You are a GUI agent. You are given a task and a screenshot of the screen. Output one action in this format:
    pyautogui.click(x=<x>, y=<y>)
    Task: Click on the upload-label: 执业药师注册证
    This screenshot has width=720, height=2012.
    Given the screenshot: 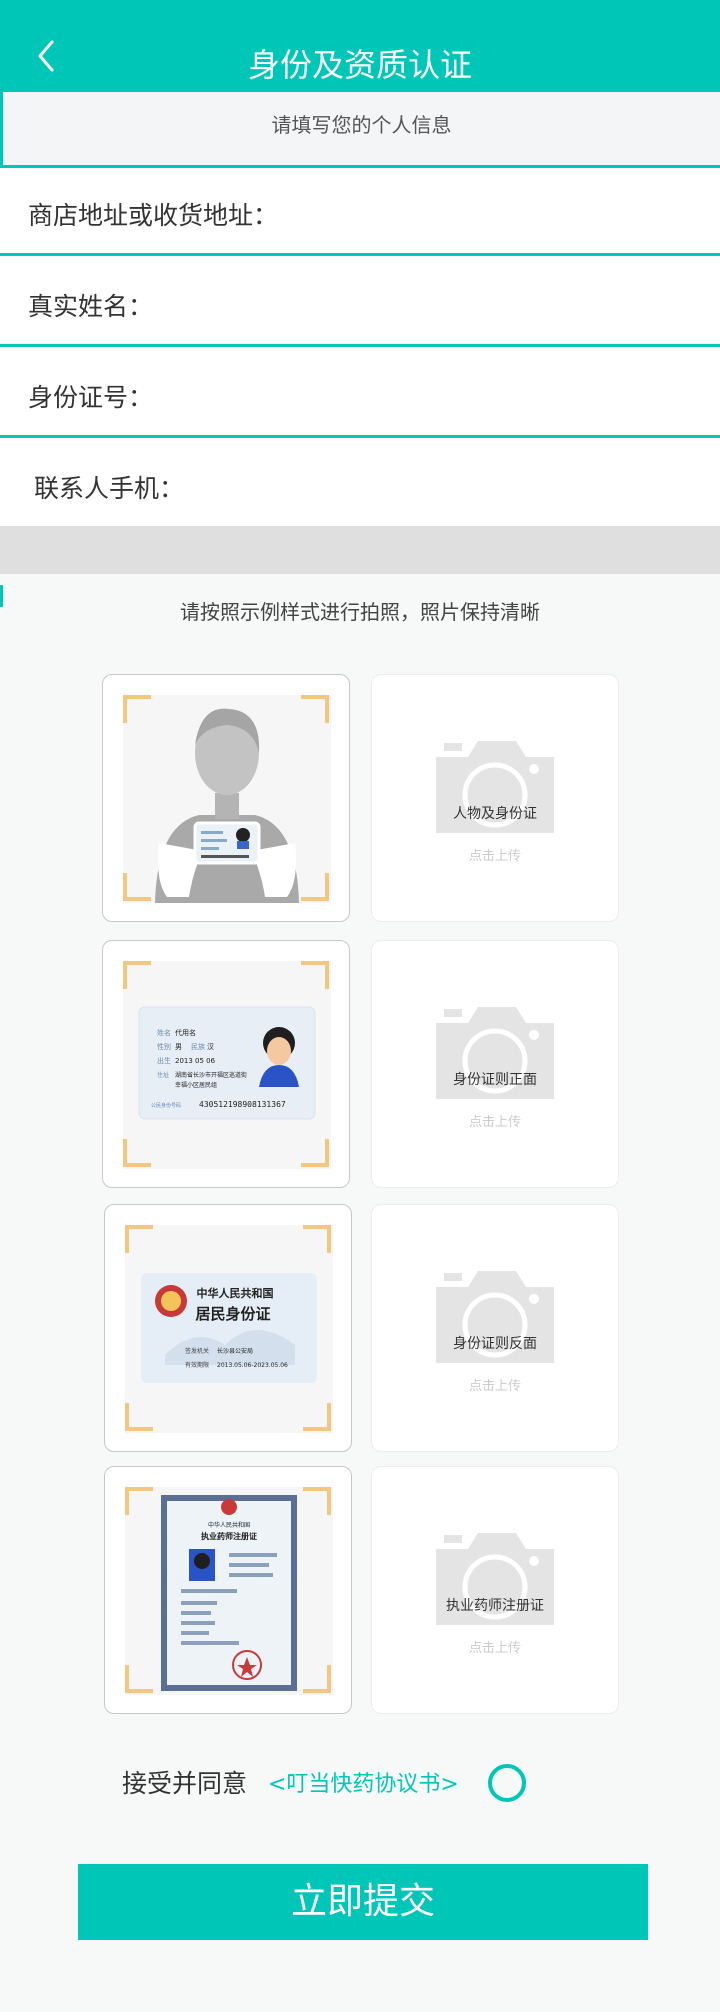 What is the action you would take?
    pyautogui.click(x=495, y=1606)
    